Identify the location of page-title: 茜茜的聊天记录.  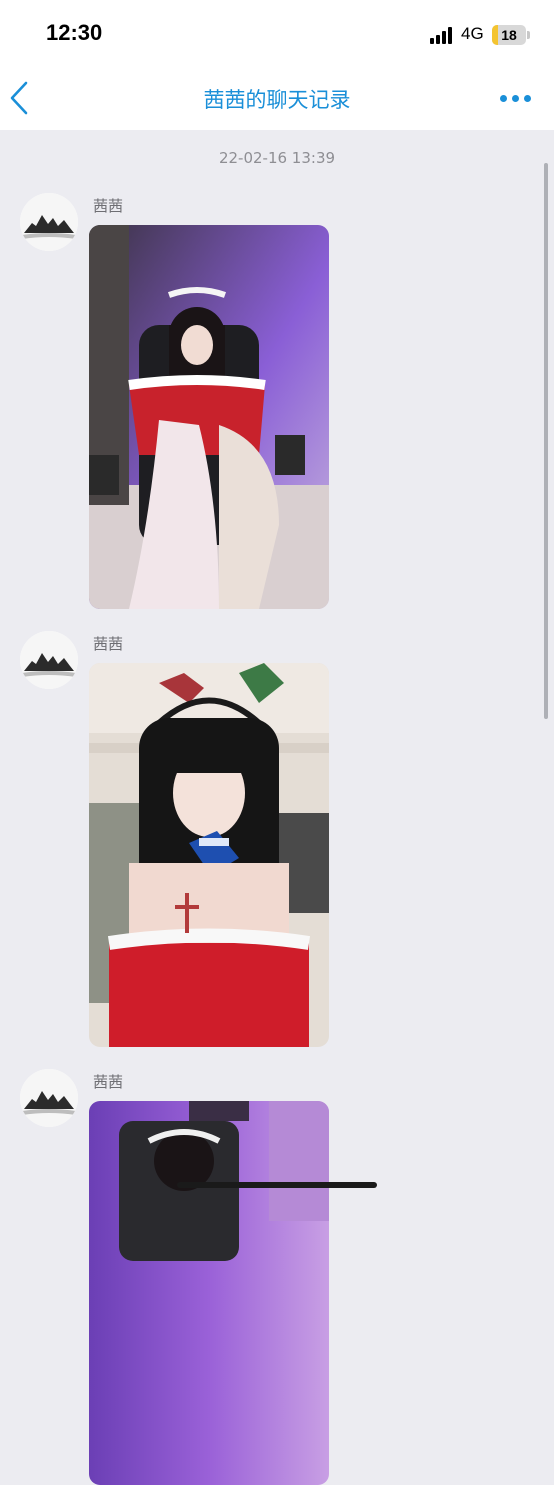
(277, 100).